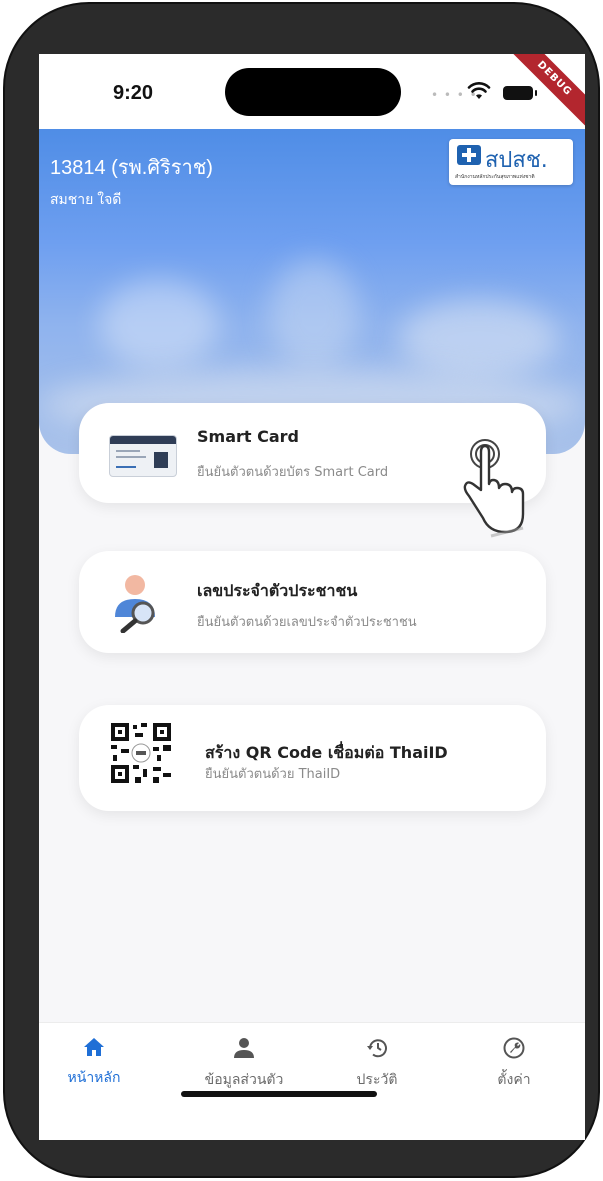  I want to click on dynamic-island, so click(313, 92).